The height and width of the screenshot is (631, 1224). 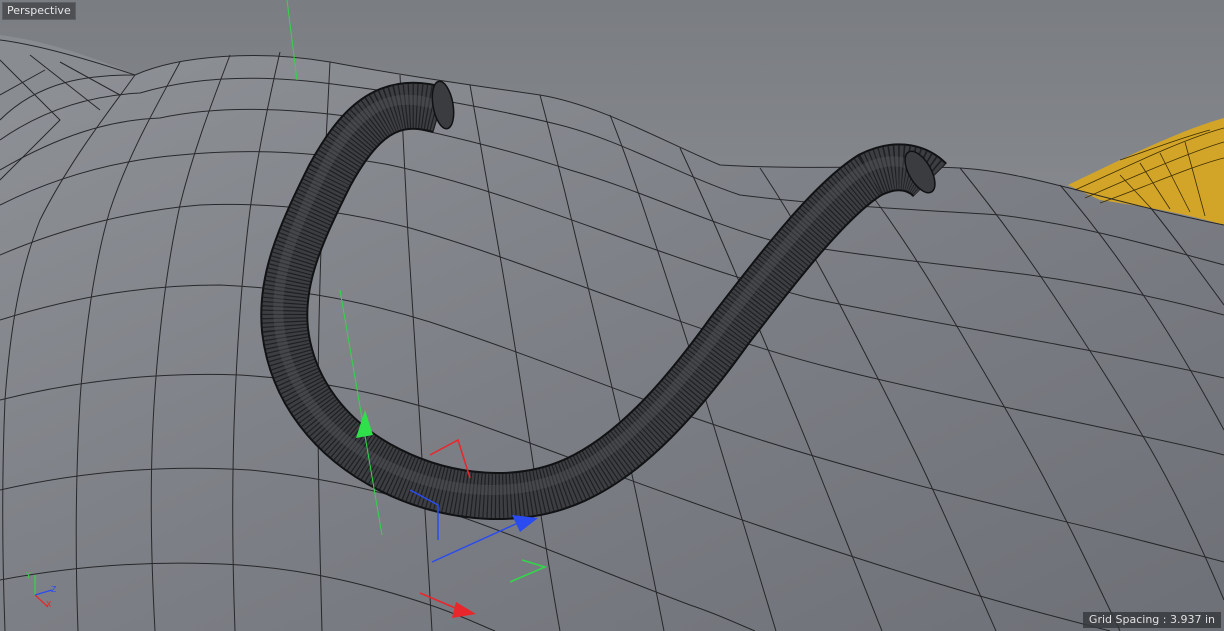 What do you see at coordinates (49, 604) in the screenshot?
I see `axis-x-label: X` at bounding box center [49, 604].